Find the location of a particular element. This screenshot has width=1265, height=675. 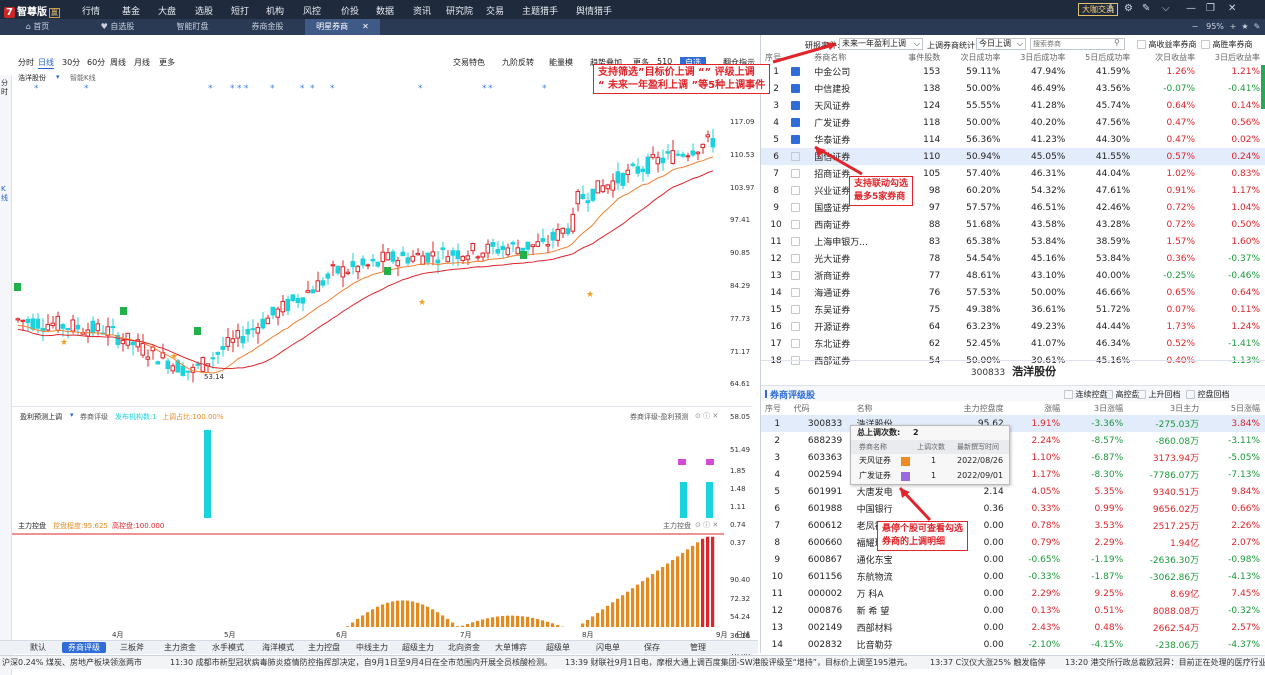

broker-row: 14海通证券7657.53%50.00%46.66%0.65%0.64% is located at coordinates (1013, 292).